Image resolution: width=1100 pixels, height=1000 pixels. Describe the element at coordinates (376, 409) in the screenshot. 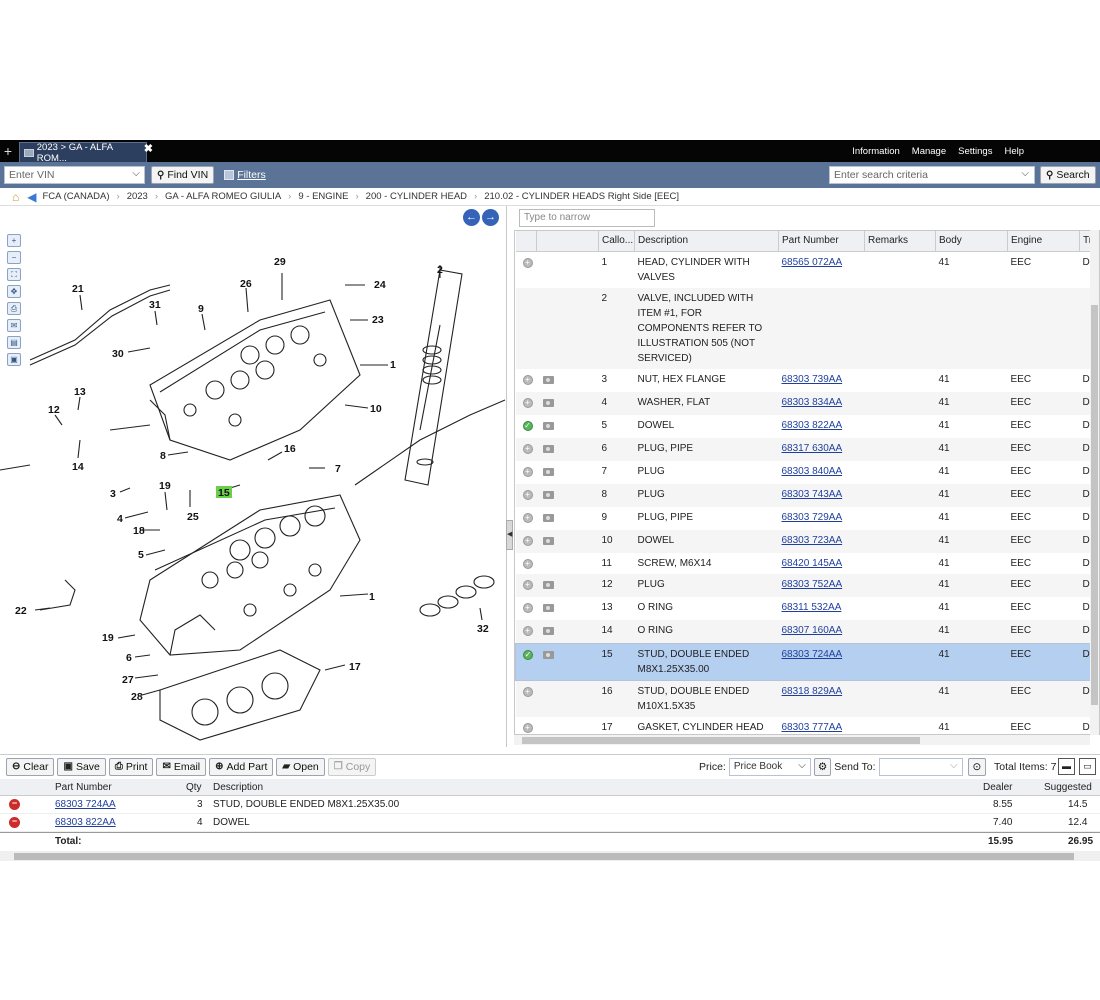

I see `callout-10: 10` at that location.